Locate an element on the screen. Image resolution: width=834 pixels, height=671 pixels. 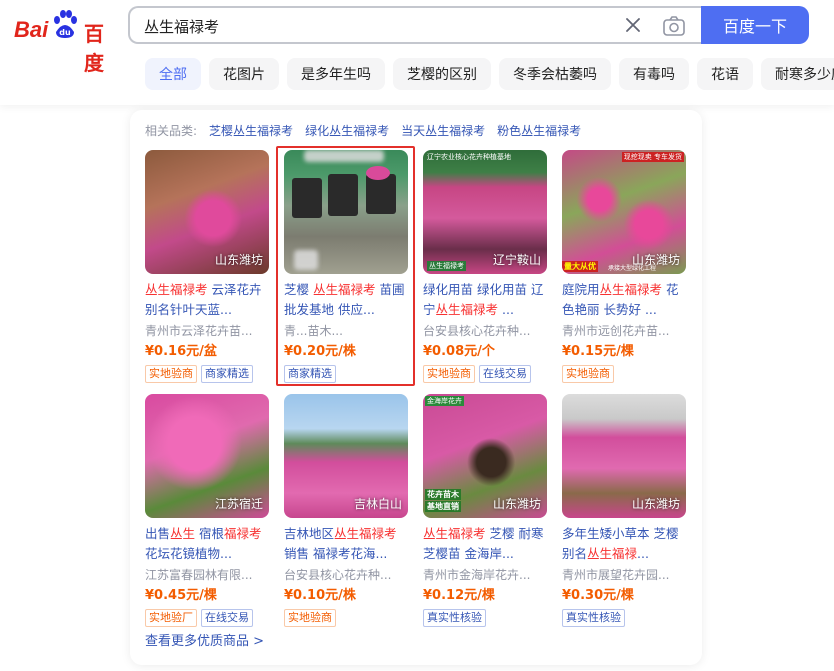
filter-all: 全部 is located at coordinates (173, 74).